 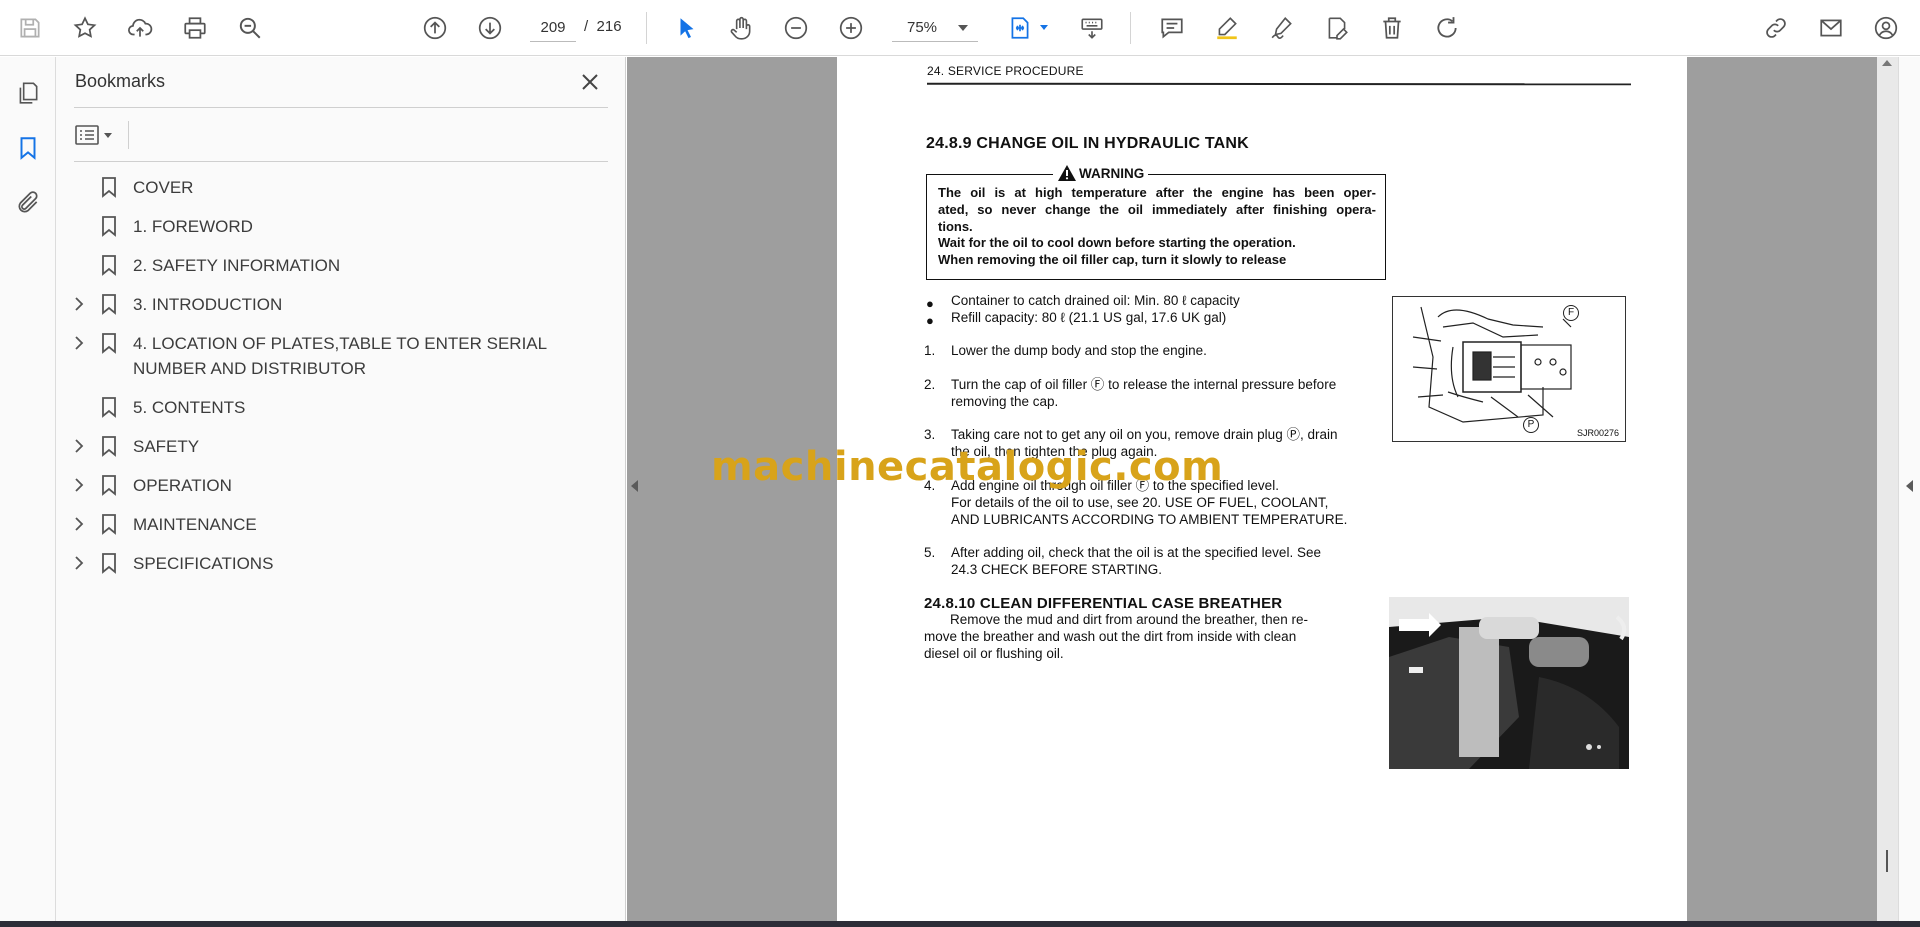 I want to click on previous-page-icon, so click(x=435, y=28).